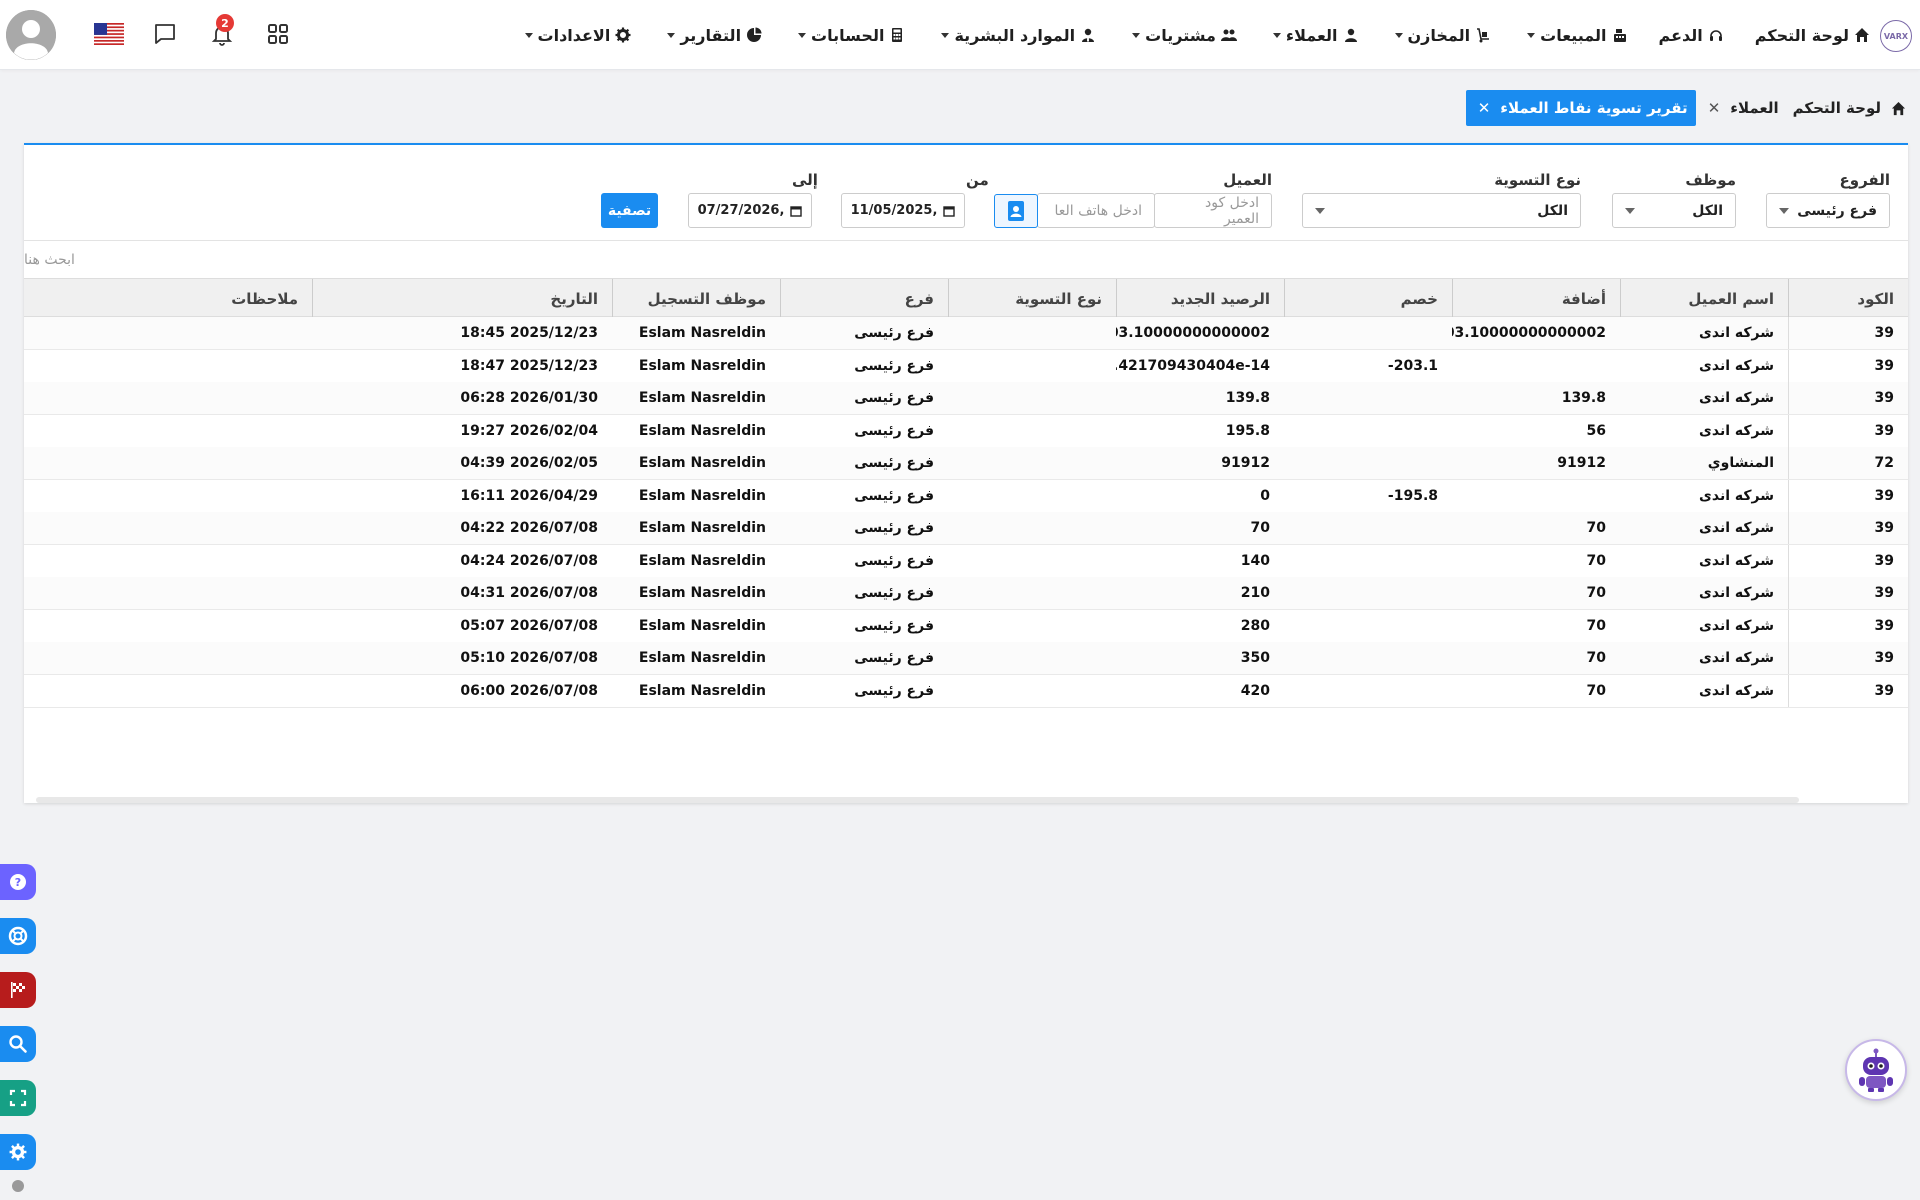 This screenshot has width=1920, height=1200. I want to click on global-search-button, so click(18, 1044).